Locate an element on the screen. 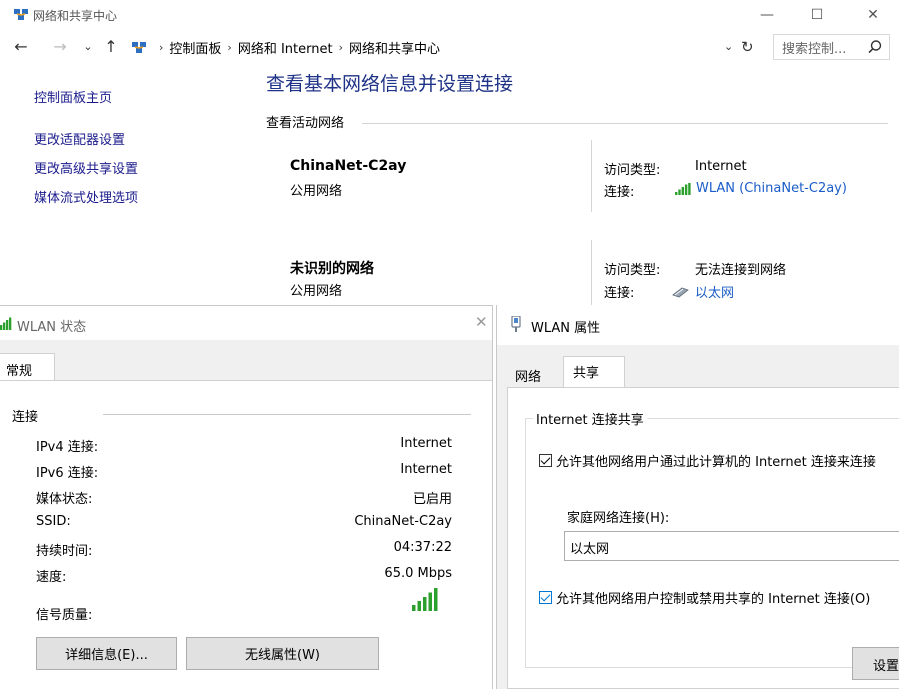 Image resolution: width=899 pixels, height=689 pixels. ipv6-value: Internet is located at coordinates (426, 469).